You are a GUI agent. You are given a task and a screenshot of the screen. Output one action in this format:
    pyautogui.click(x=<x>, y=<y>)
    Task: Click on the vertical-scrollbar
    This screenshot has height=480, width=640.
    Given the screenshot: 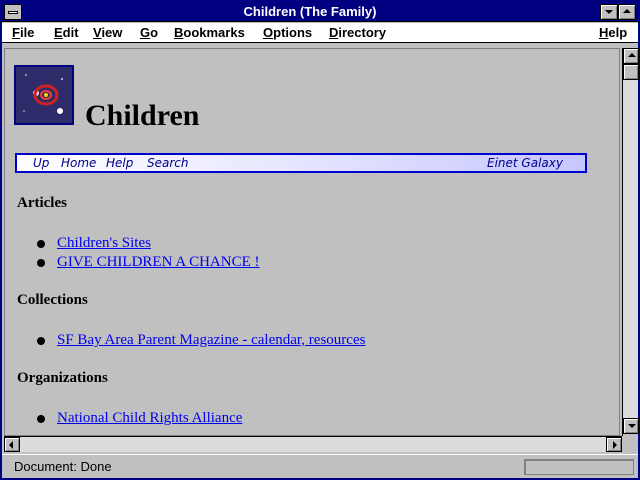 What is the action you would take?
    pyautogui.click(x=630, y=242)
    